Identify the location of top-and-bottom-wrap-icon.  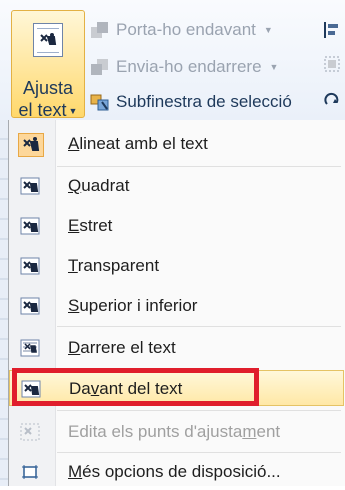
(31, 307).